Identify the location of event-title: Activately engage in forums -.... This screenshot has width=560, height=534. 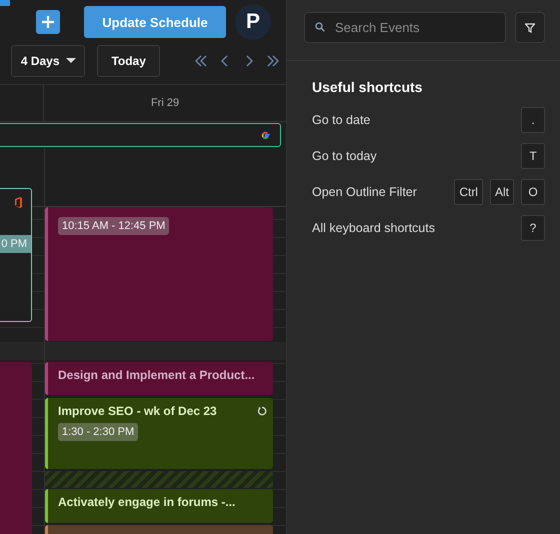
(147, 502).